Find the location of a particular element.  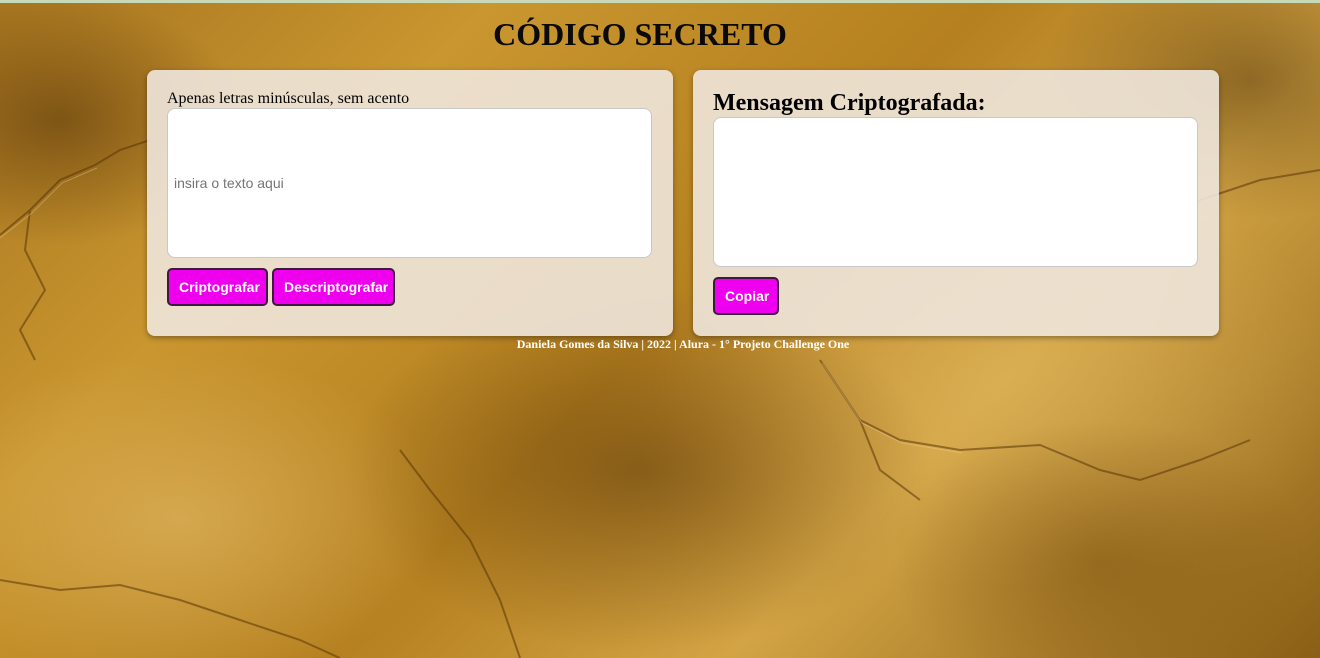

copy-button: Copiar is located at coordinates (746, 296).